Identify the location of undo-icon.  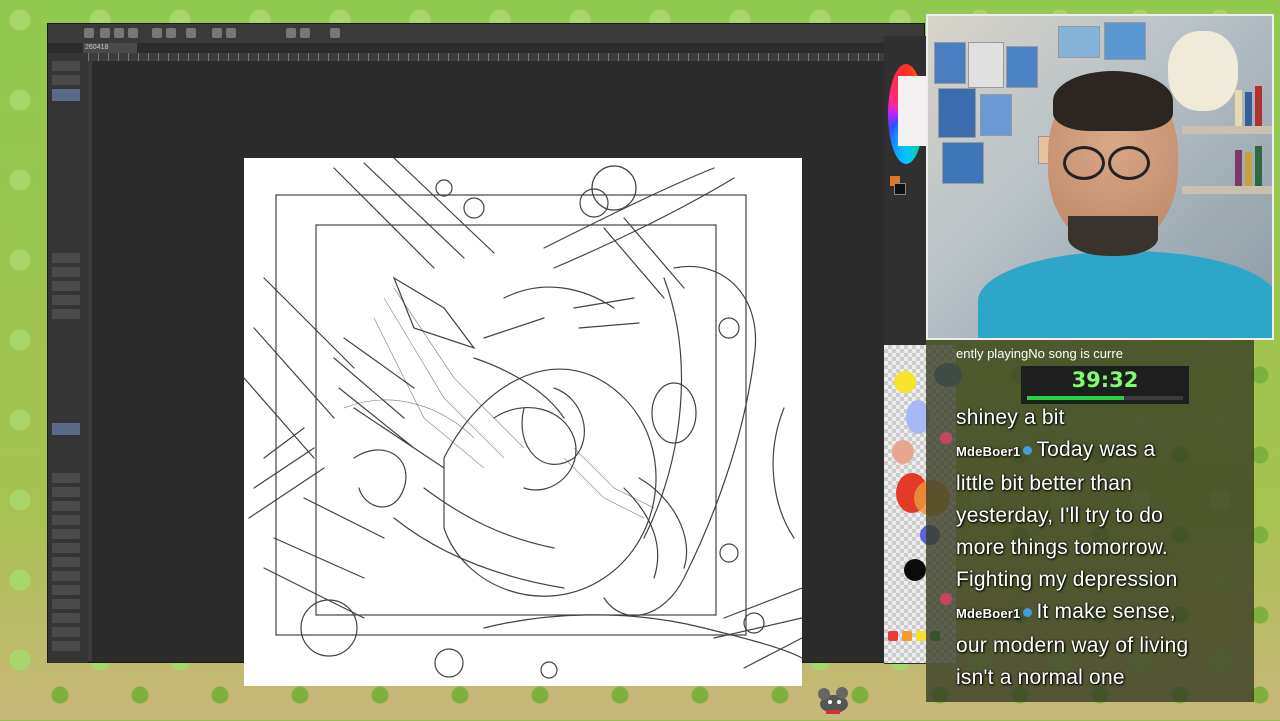
(157, 33).